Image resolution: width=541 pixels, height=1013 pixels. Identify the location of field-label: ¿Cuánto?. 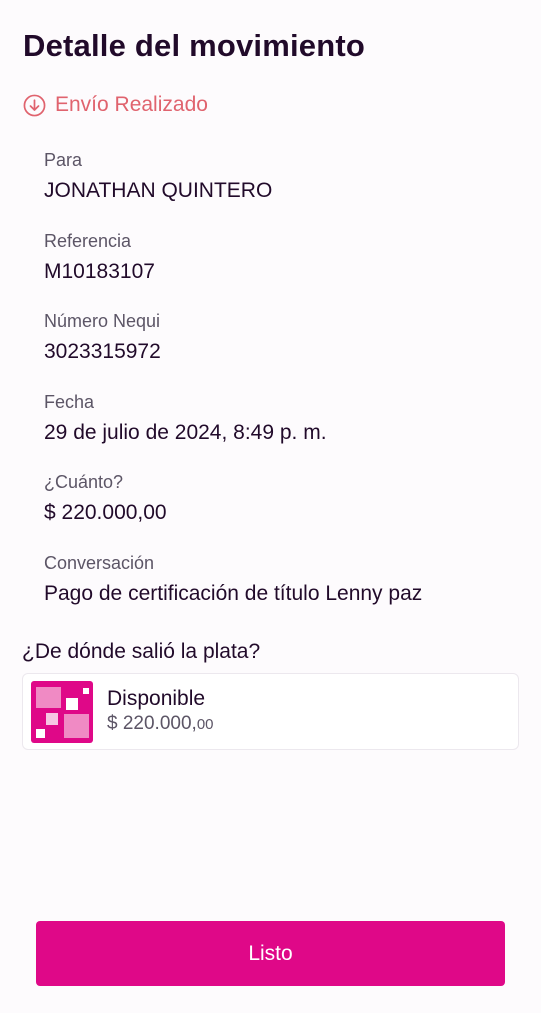
(84, 482).